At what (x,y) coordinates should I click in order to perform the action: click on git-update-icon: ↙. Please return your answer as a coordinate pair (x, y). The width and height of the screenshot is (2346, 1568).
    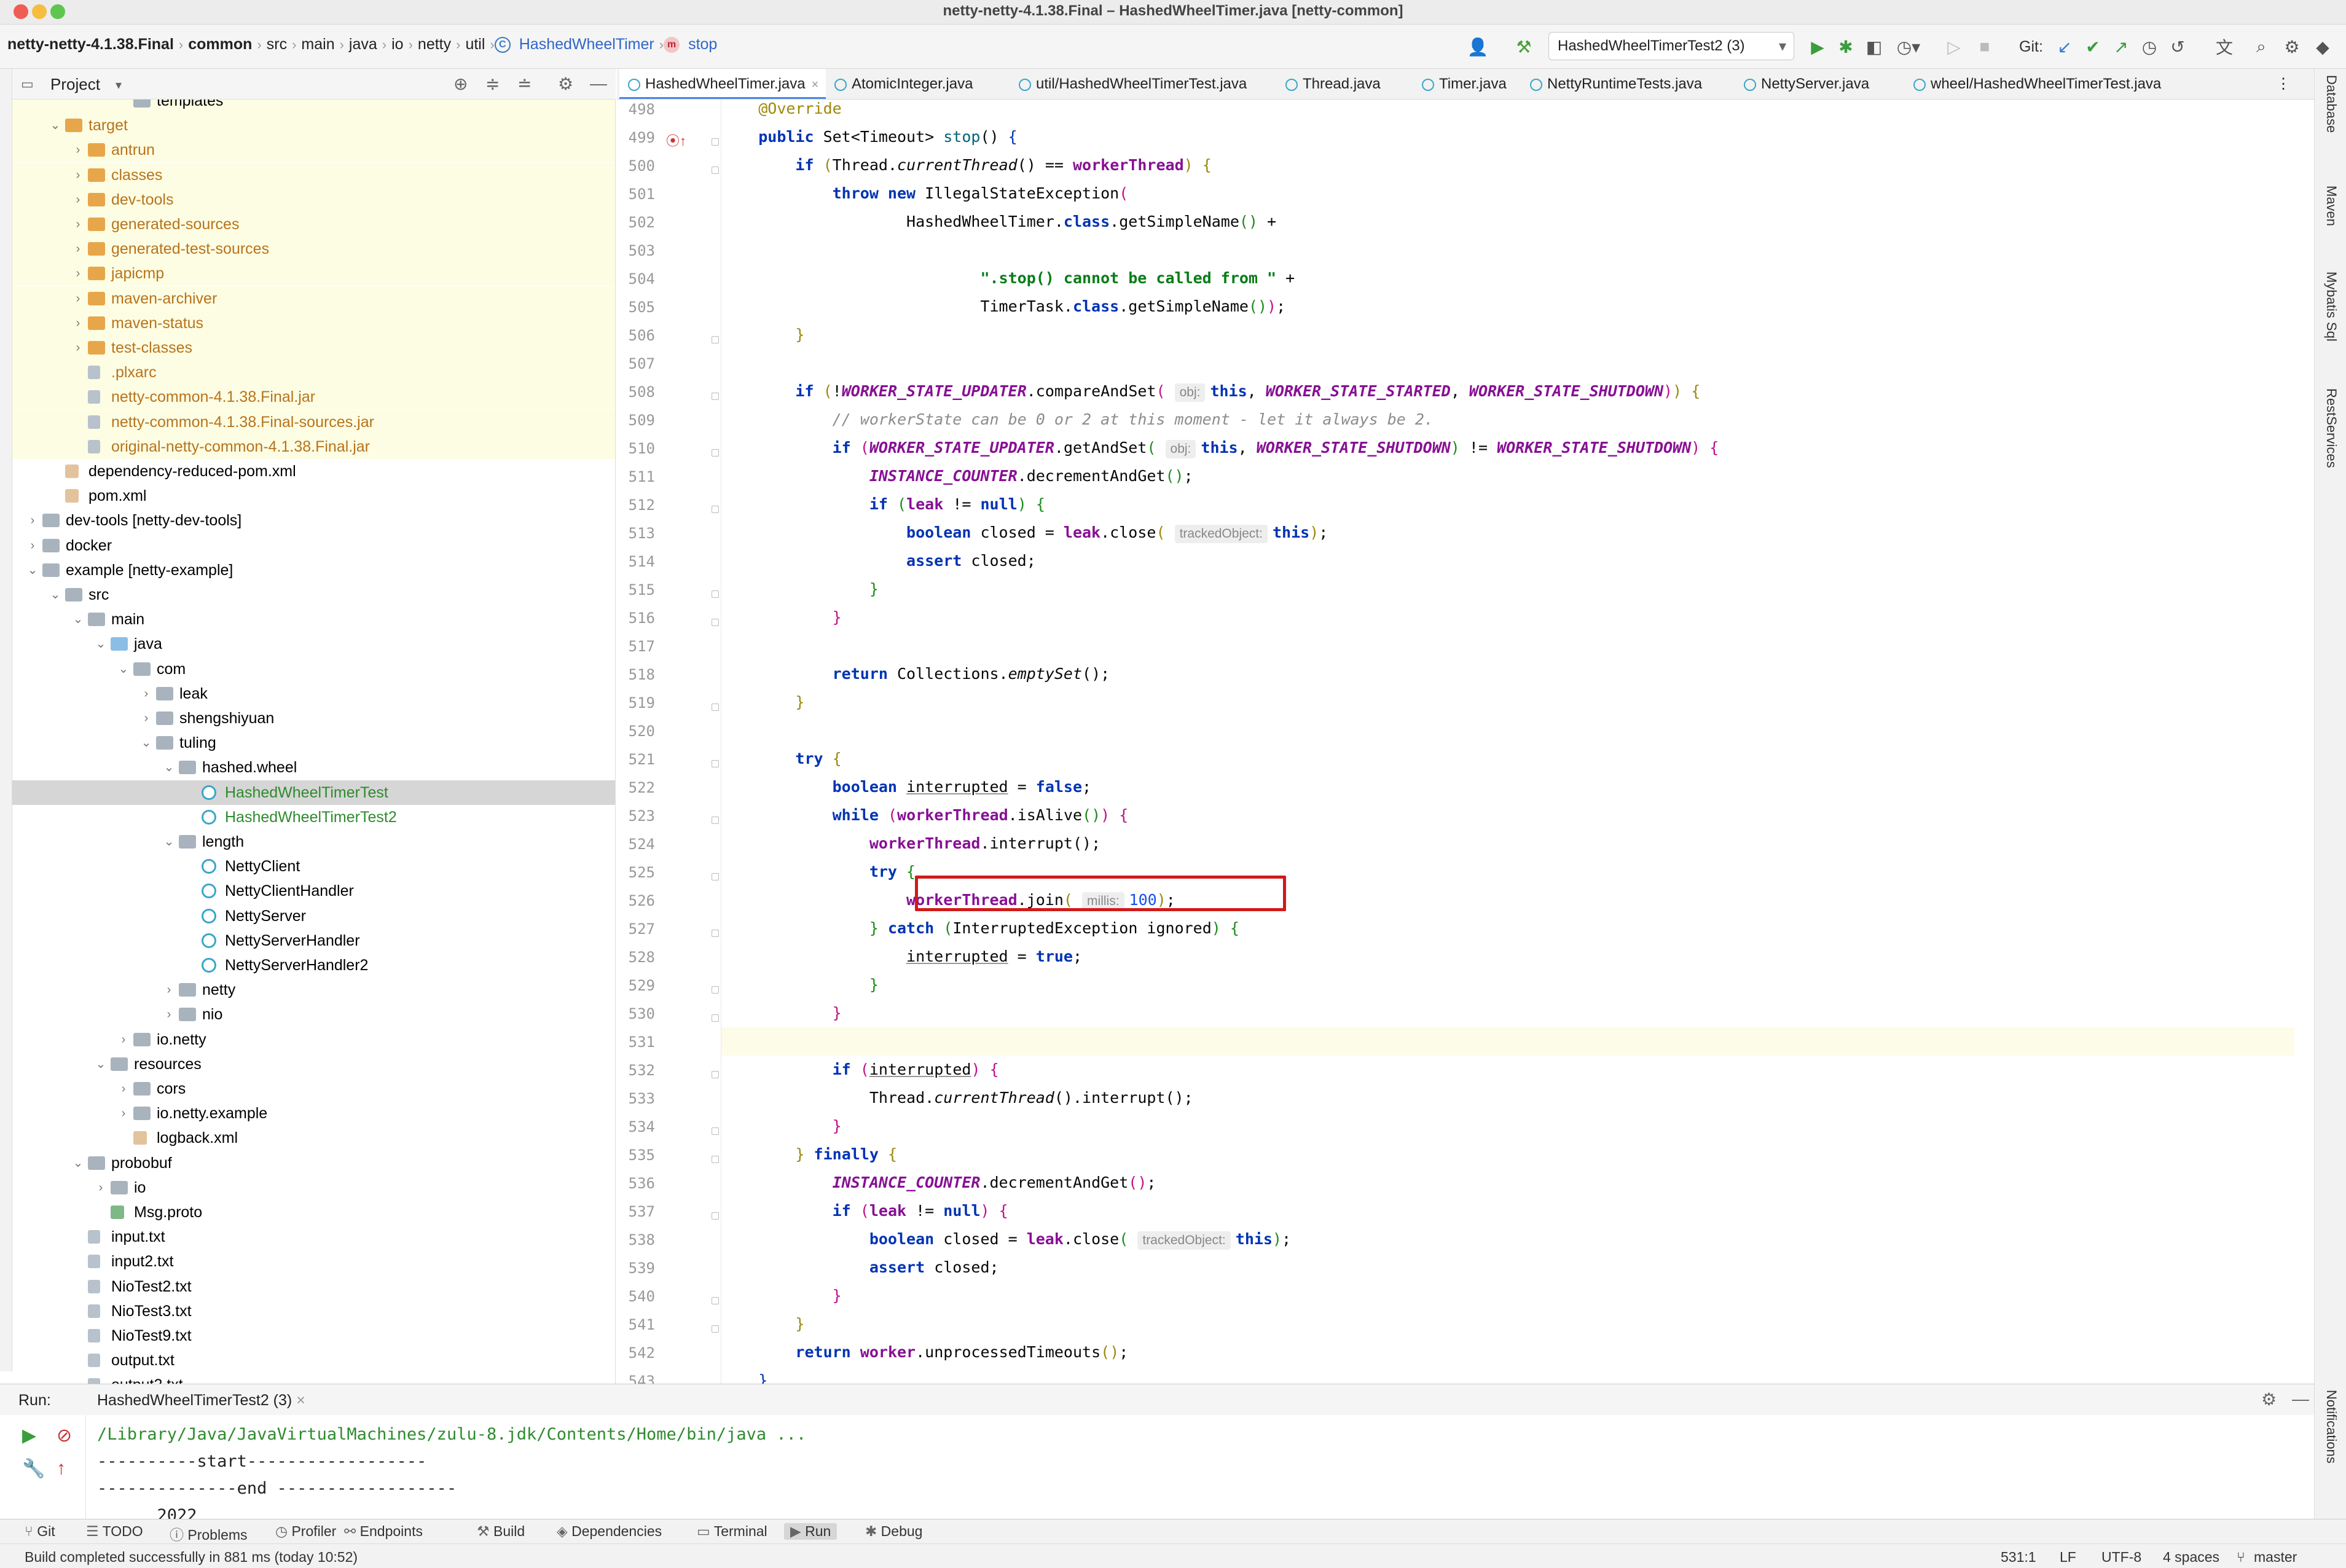
    Looking at the image, I should click on (2064, 47).